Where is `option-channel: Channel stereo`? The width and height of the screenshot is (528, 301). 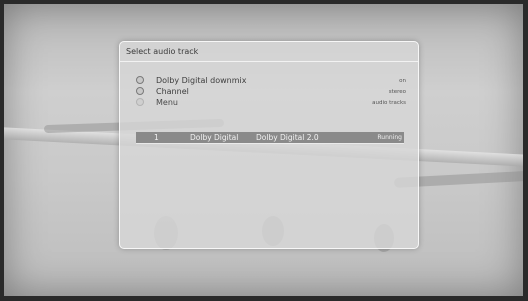
option-channel: Channel stereo is located at coordinates (272, 91).